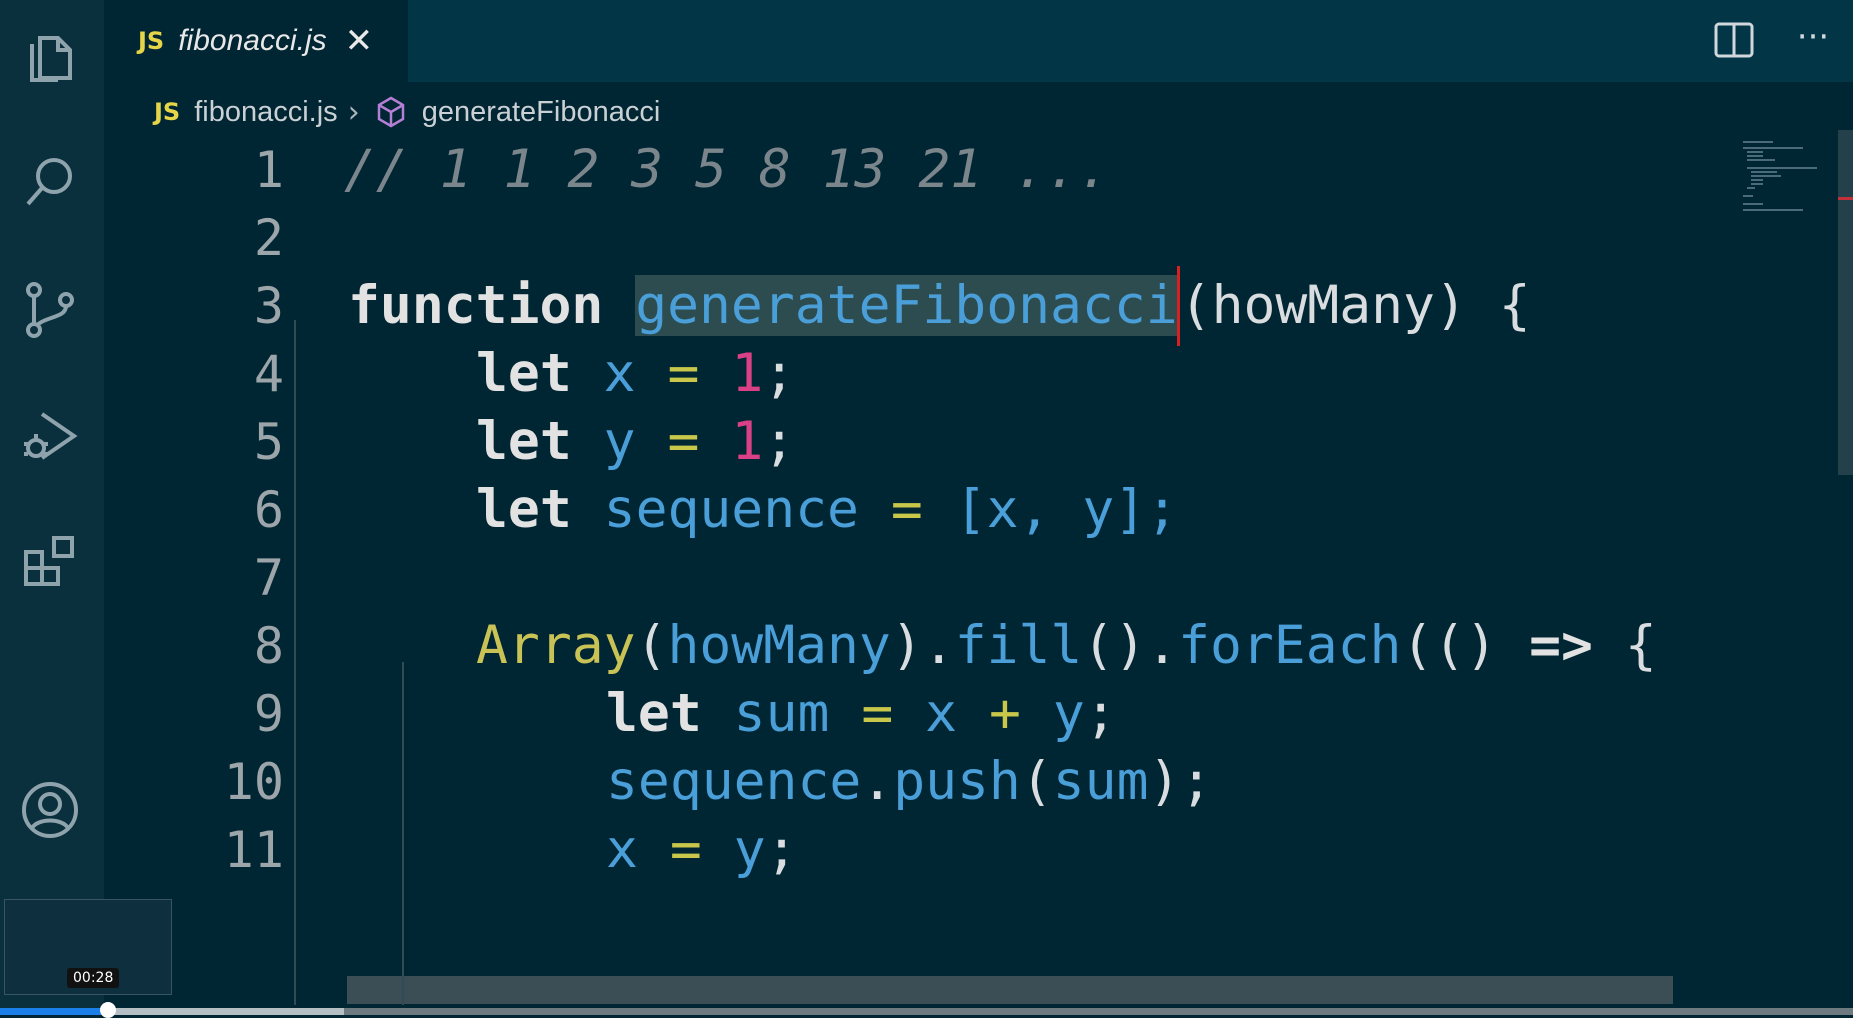 The height and width of the screenshot is (1018, 1853). Describe the element at coordinates (1066, 509) in the screenshot. I see `array-literal: [x, y];` at that location.